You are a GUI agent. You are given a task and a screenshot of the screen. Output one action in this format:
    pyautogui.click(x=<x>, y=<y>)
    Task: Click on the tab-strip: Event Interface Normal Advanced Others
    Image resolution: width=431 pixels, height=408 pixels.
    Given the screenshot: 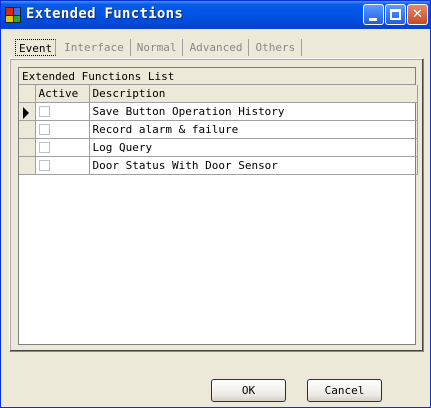 What is the action you would take?
    pyautogui.click(x=159, y=47)
    